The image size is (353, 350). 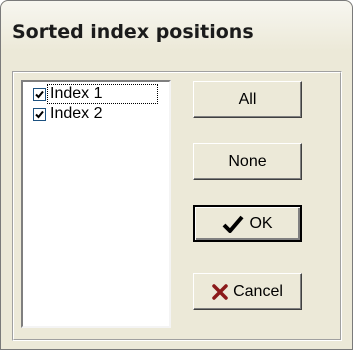 I want to click on ok-button-label: OK, so click(x=261, y=223).